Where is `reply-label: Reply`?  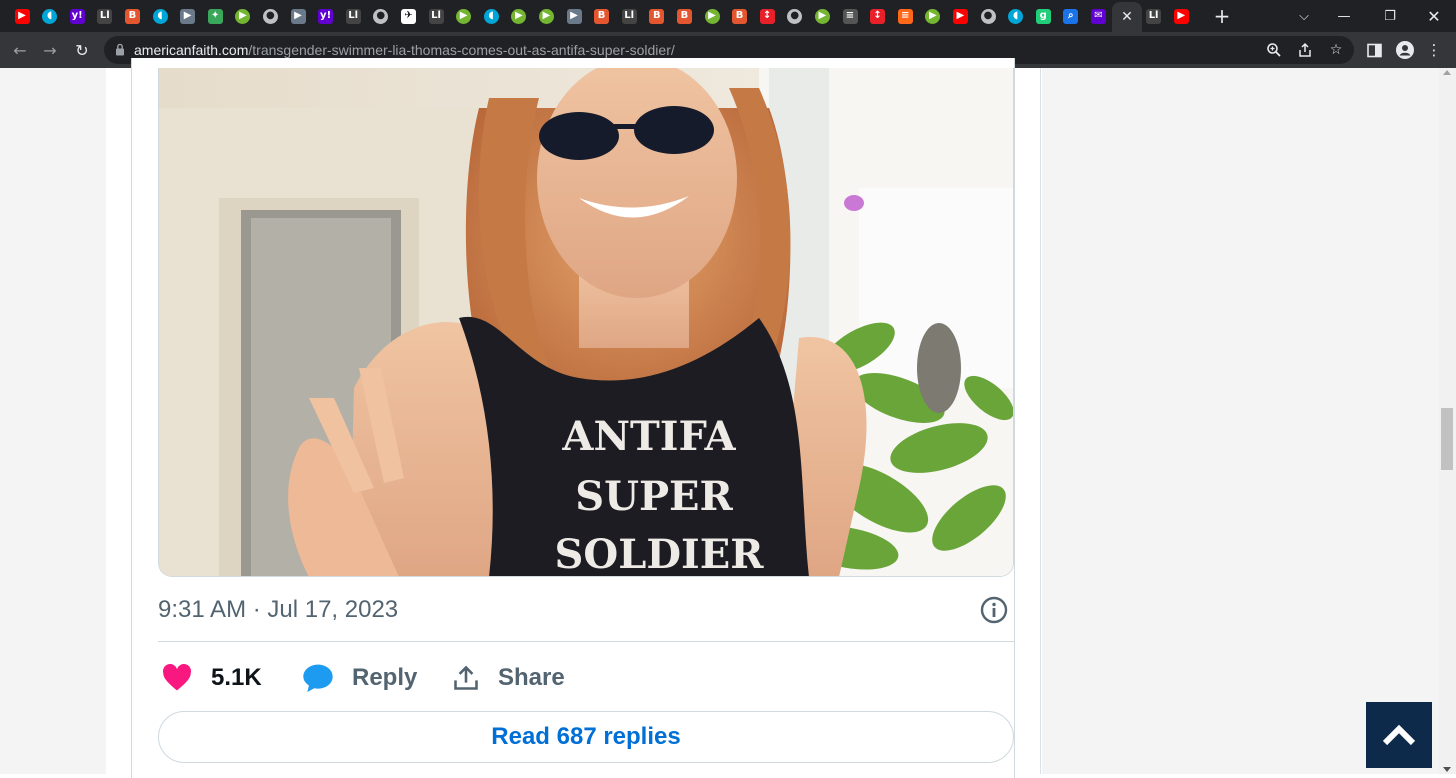
reply-label: Reply is located at coordinates (385, 677).